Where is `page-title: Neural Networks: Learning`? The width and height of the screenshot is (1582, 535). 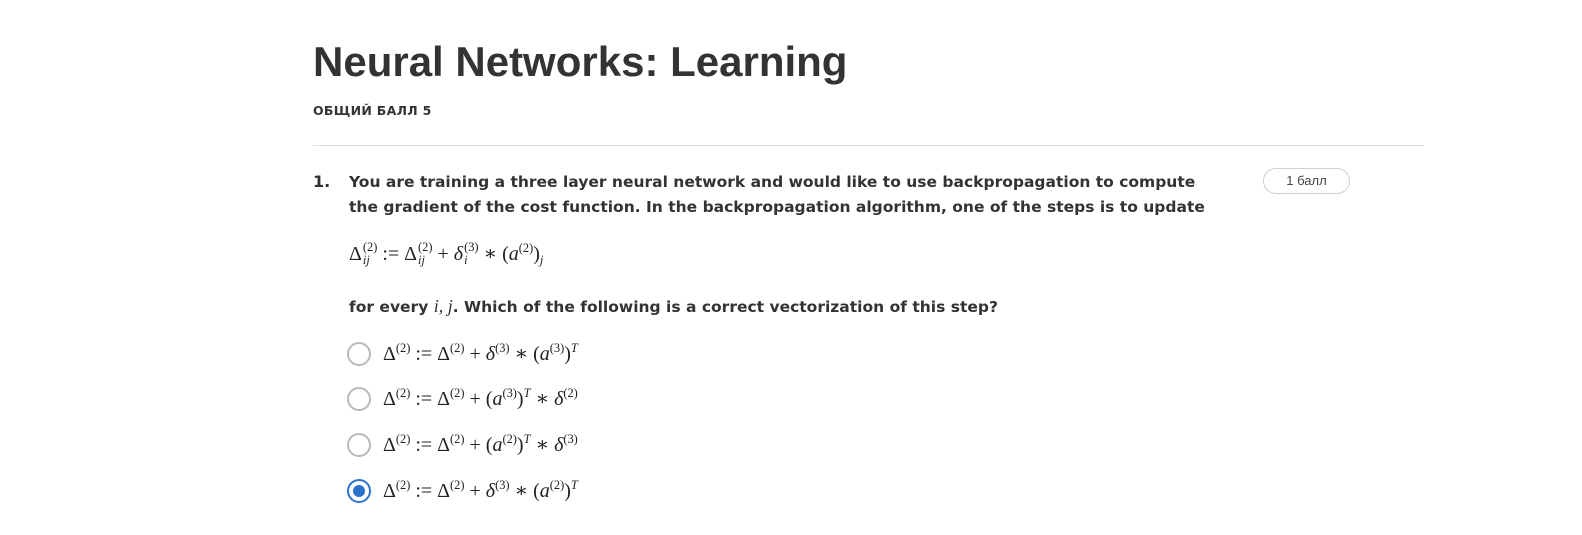
page-title: Neural Networks: Learning is located at coordinates (580, 61).